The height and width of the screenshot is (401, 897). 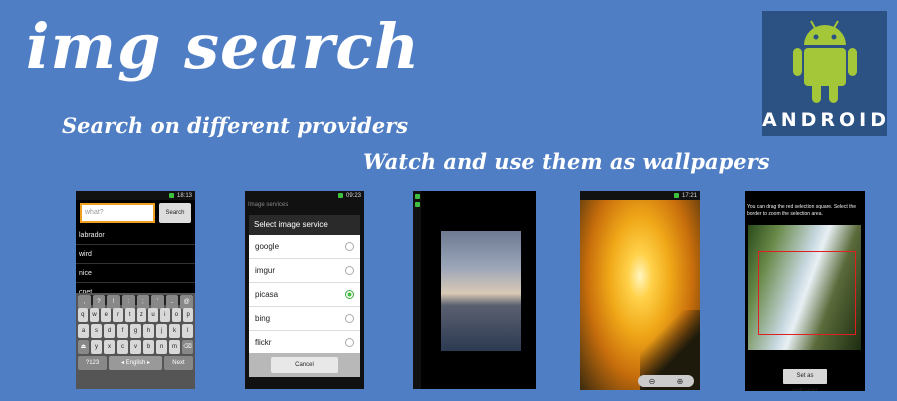 I want to click on suggestion-key: ?, so click(x=99, y=302).